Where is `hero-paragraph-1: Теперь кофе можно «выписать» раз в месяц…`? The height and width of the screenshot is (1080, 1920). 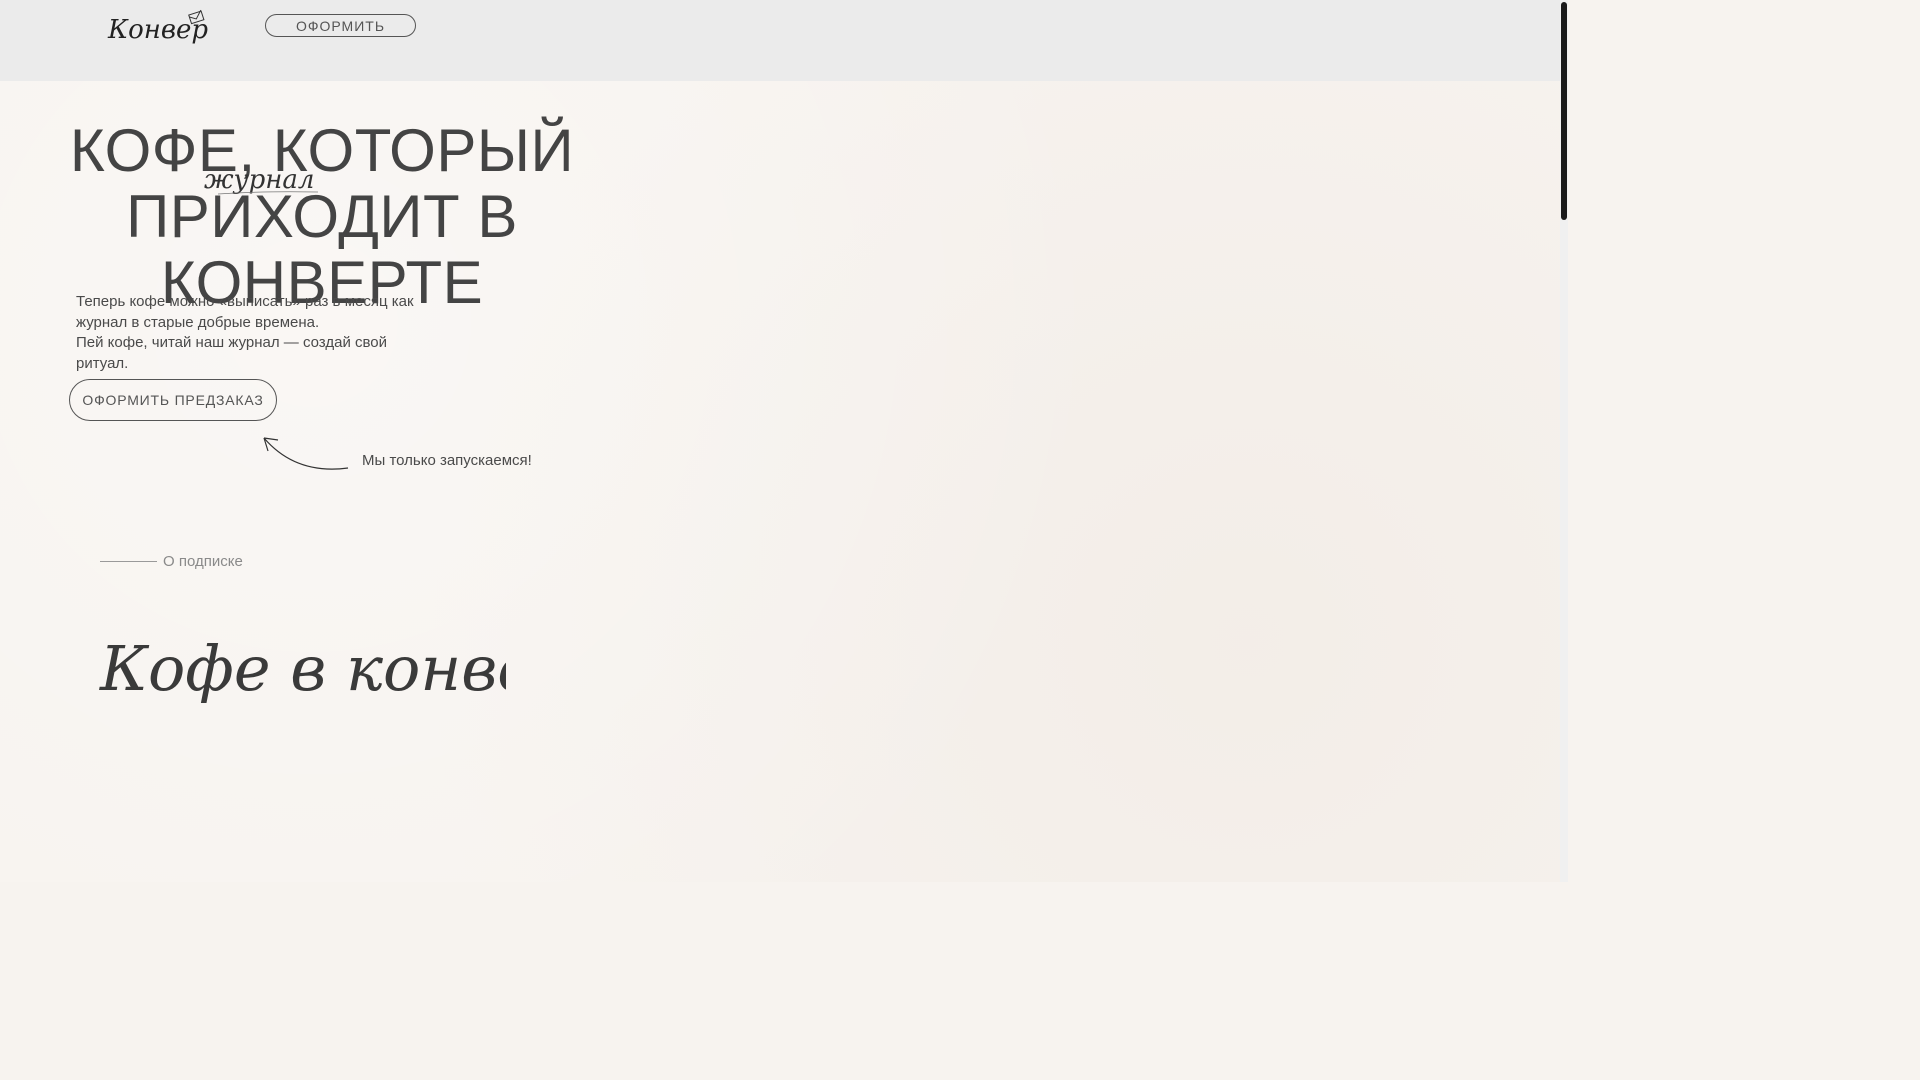 hero-paragraph-1: Теперь кофе можно «выписать» раз в месяц… is located at coordinates (245, 312).